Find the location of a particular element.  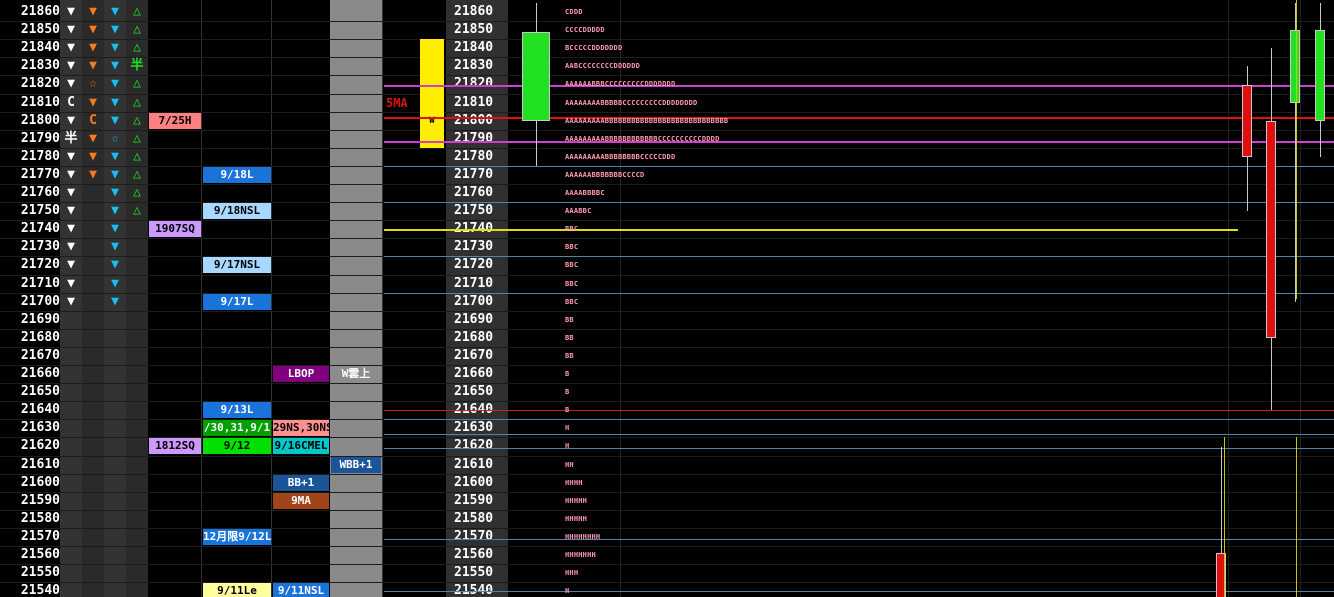

price-level-label: 21810 is located at coordinates (31, 103).